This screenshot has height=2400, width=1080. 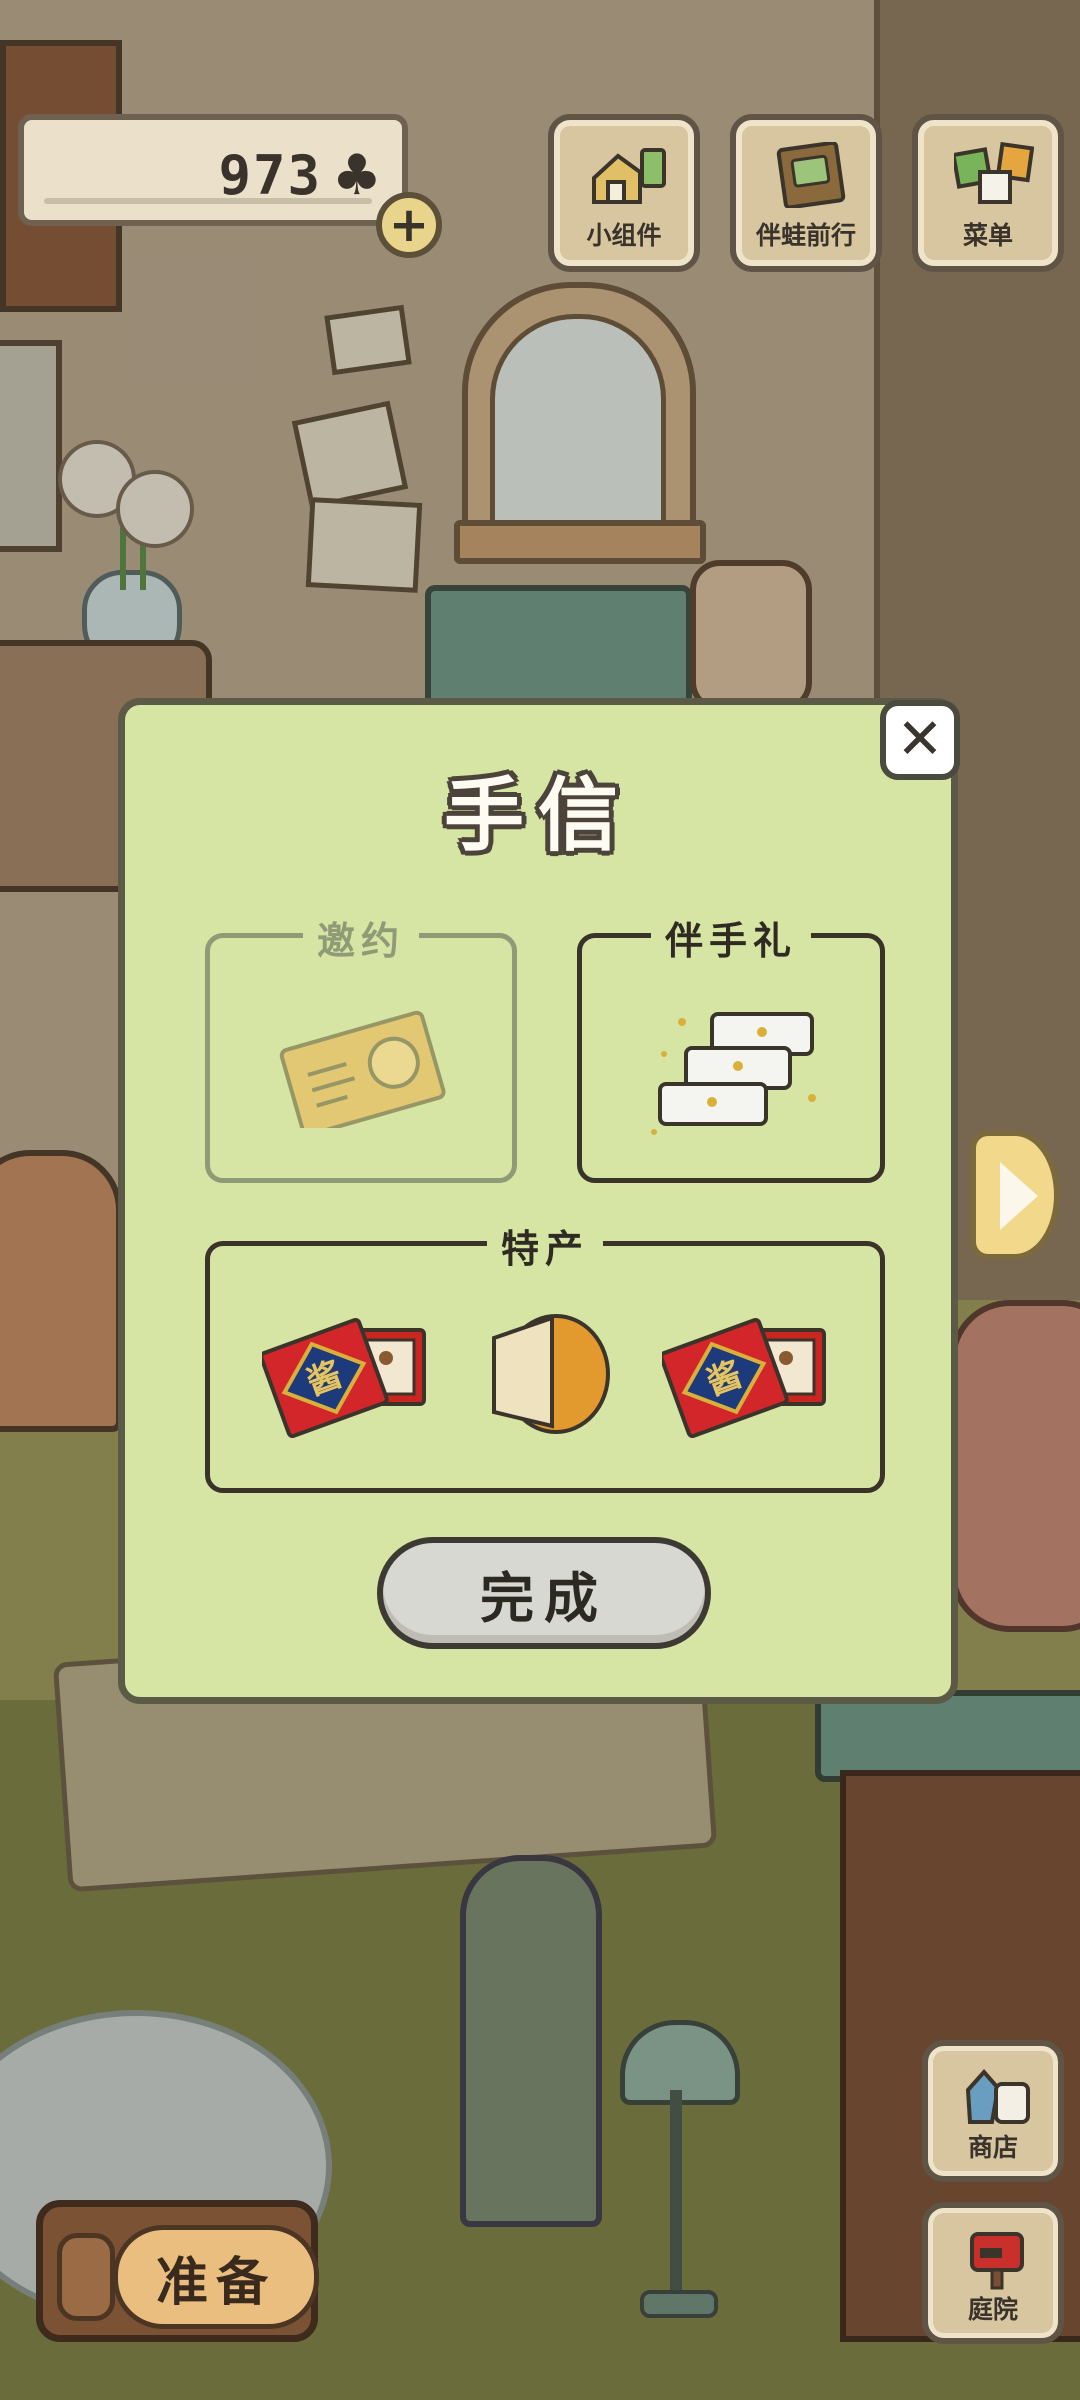 What do you see at coordinates (86, 2277) in the screenshot?
I see `log-end` at bounding box center [86, 2277].